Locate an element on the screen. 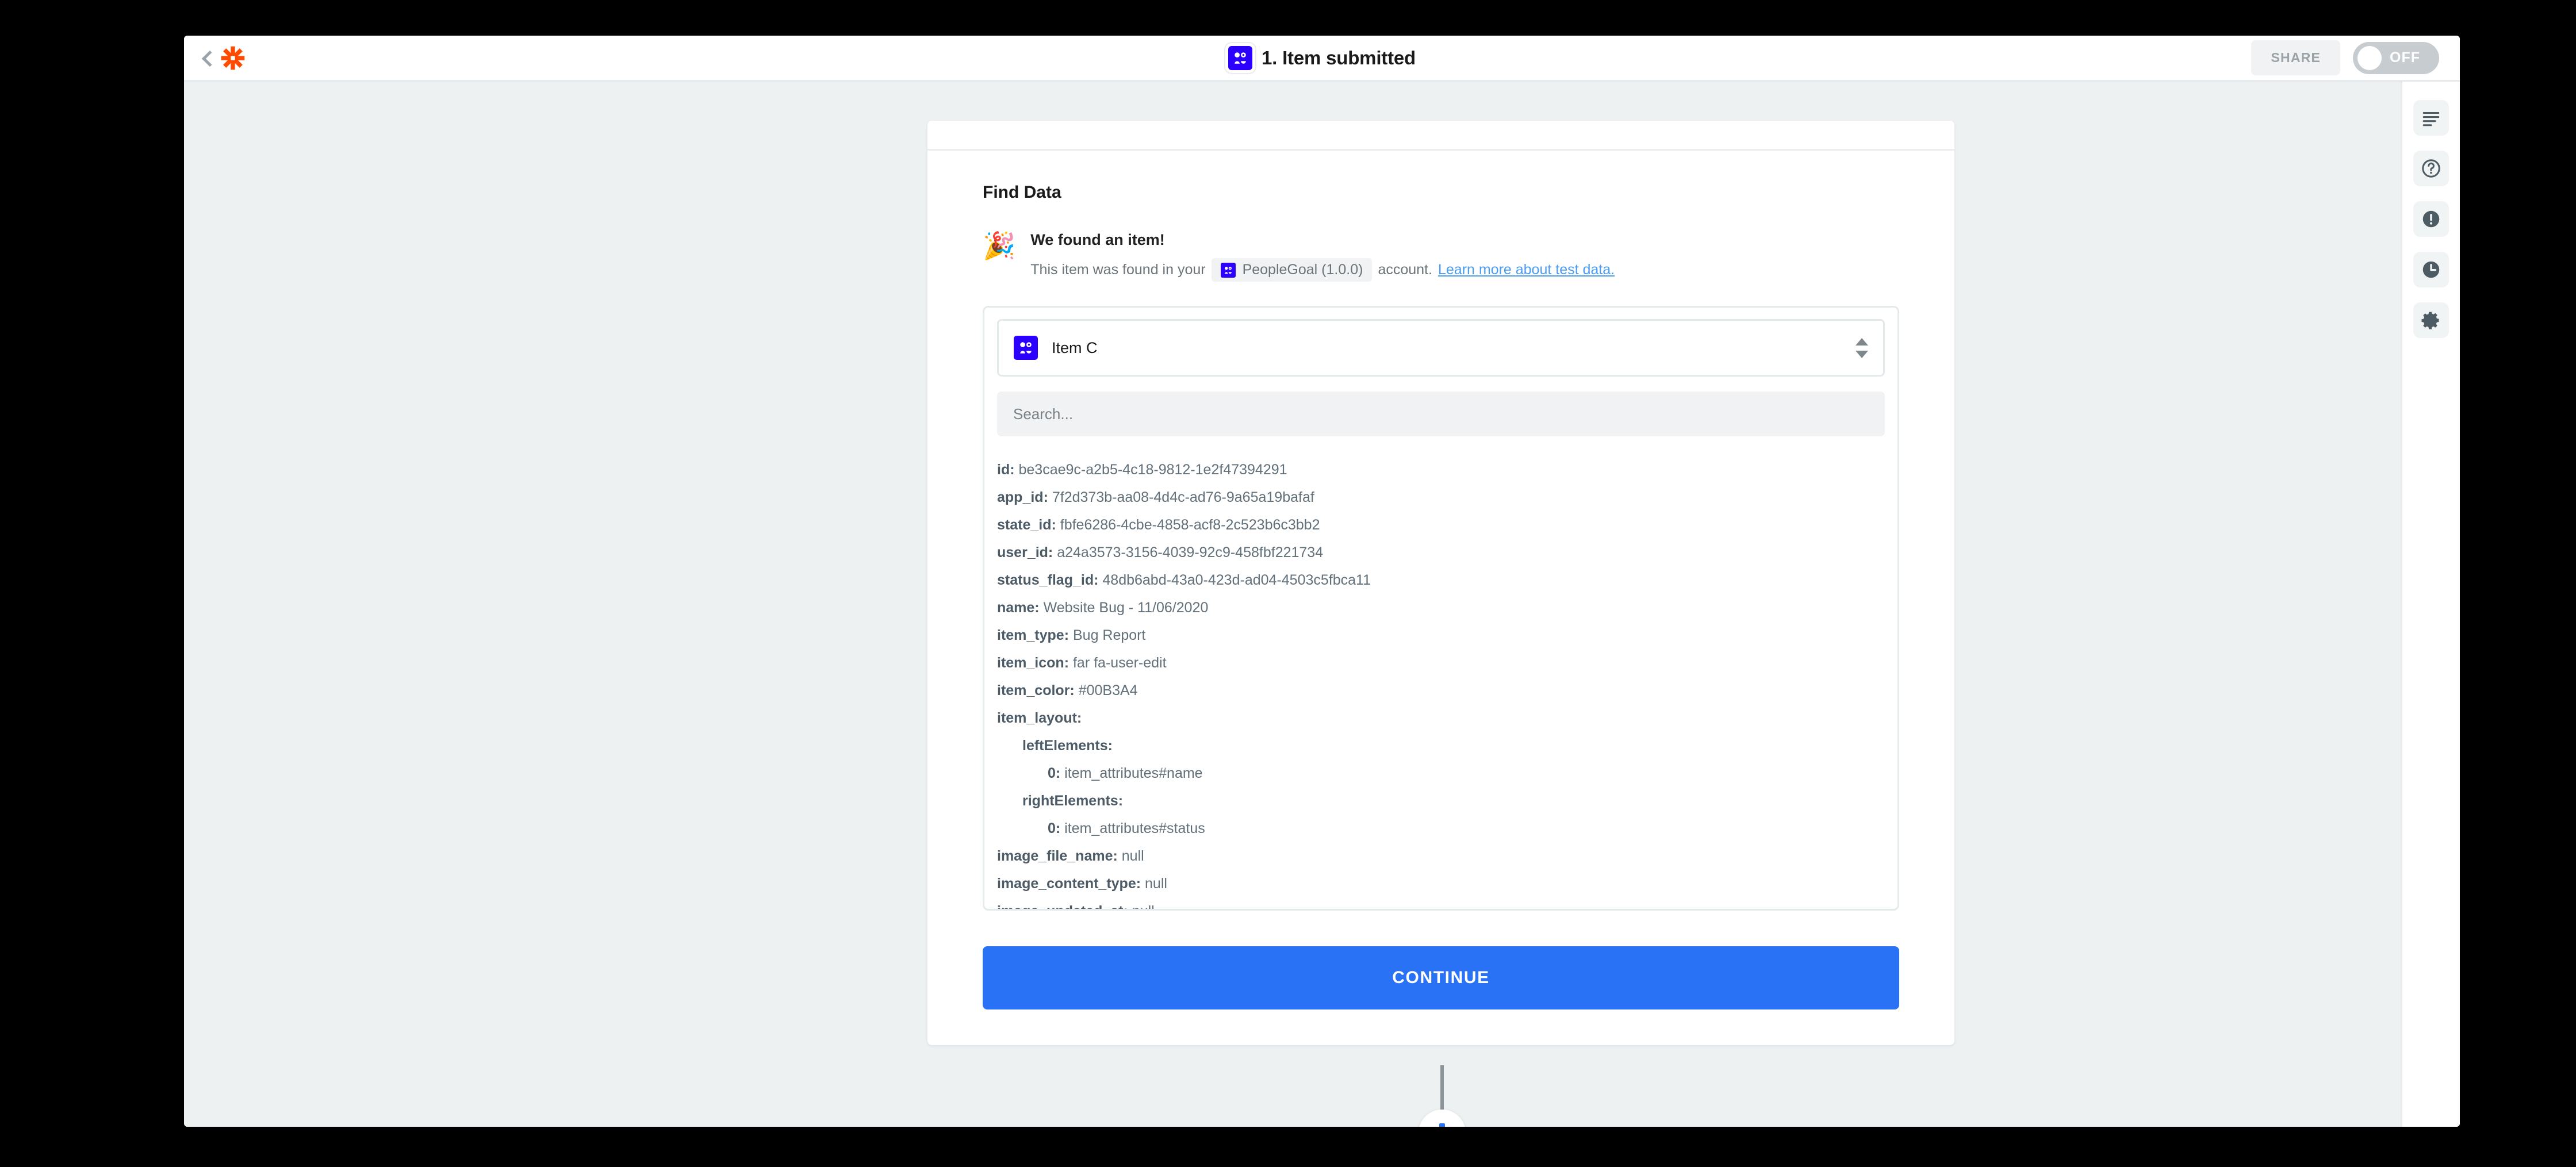  field-row: id: be3cae9c-a2b5-4c18-9812-1e2f47394291 is located at coordinates (1441, 469).